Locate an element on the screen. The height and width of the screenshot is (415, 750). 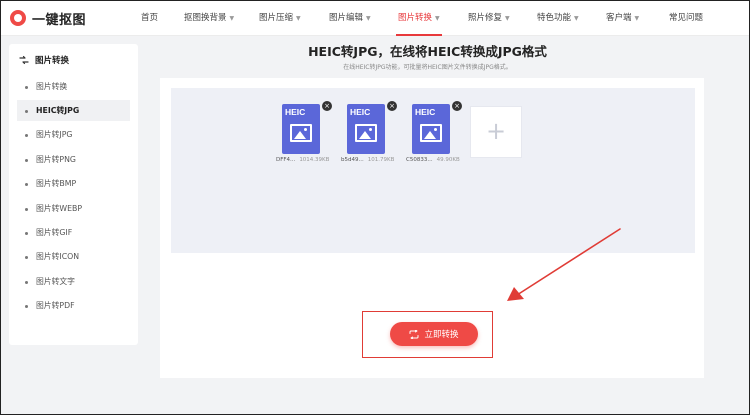
nav-item-faq: 常见问题 is located at coordinates (686, 18).